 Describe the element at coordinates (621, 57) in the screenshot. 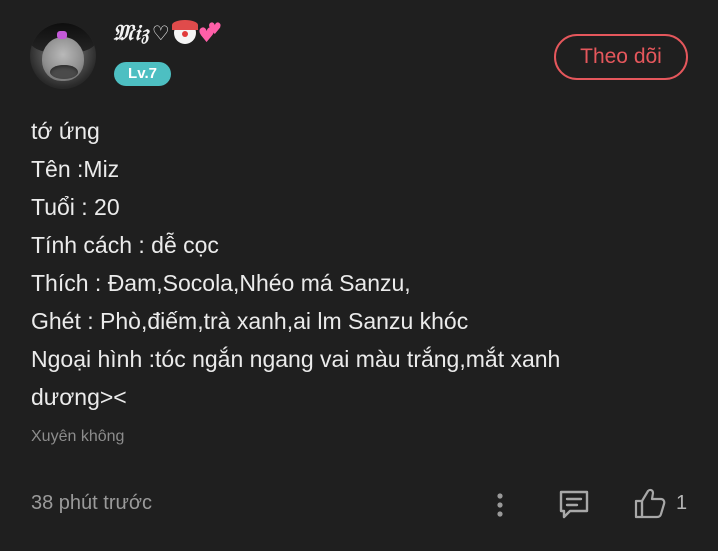

I see `follow-button: Theo dõi` at that location.